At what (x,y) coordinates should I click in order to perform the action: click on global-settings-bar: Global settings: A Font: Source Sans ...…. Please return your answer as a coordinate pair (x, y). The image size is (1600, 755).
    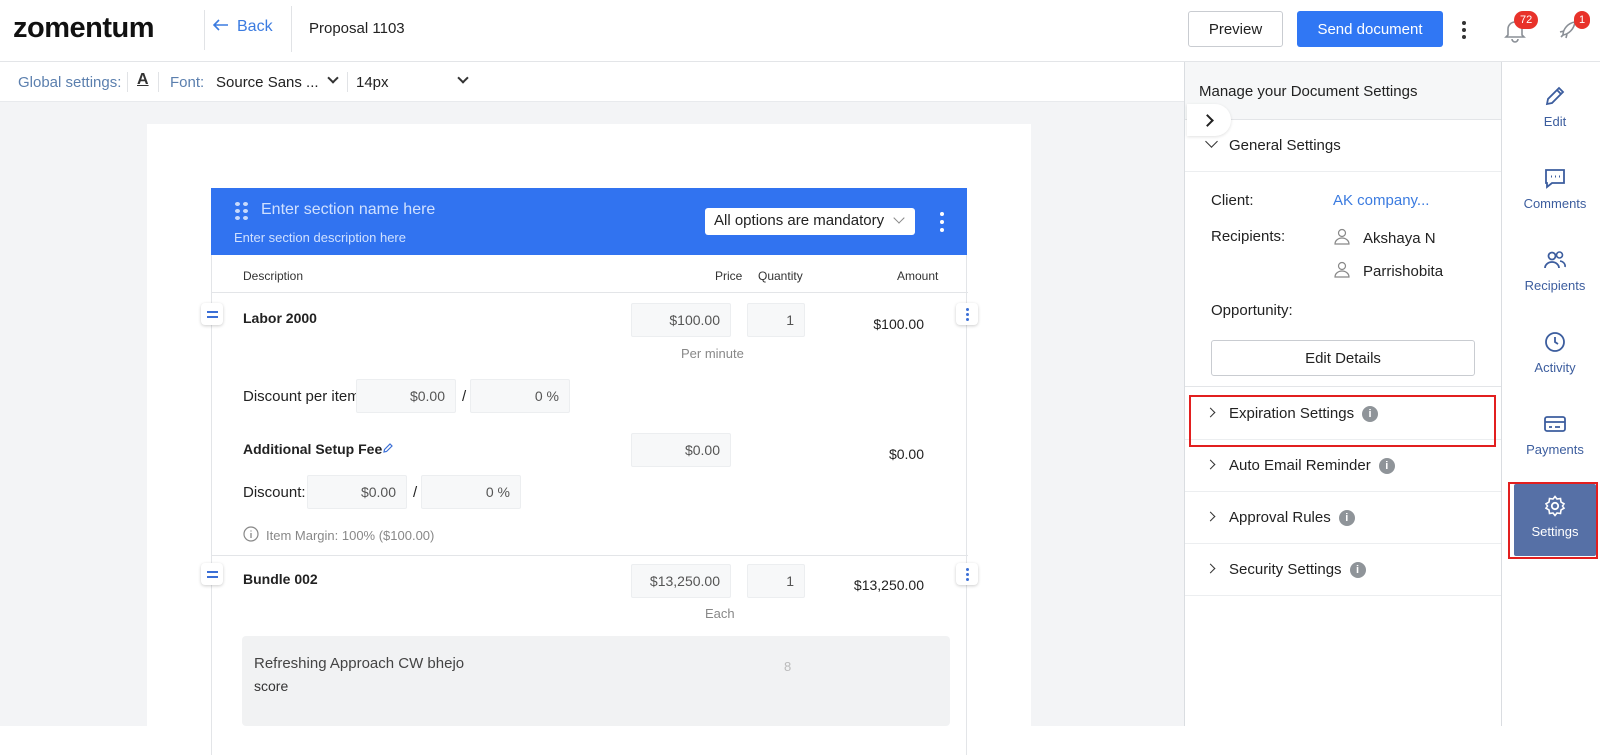
    Looking at the image, I should click on (592, 82).